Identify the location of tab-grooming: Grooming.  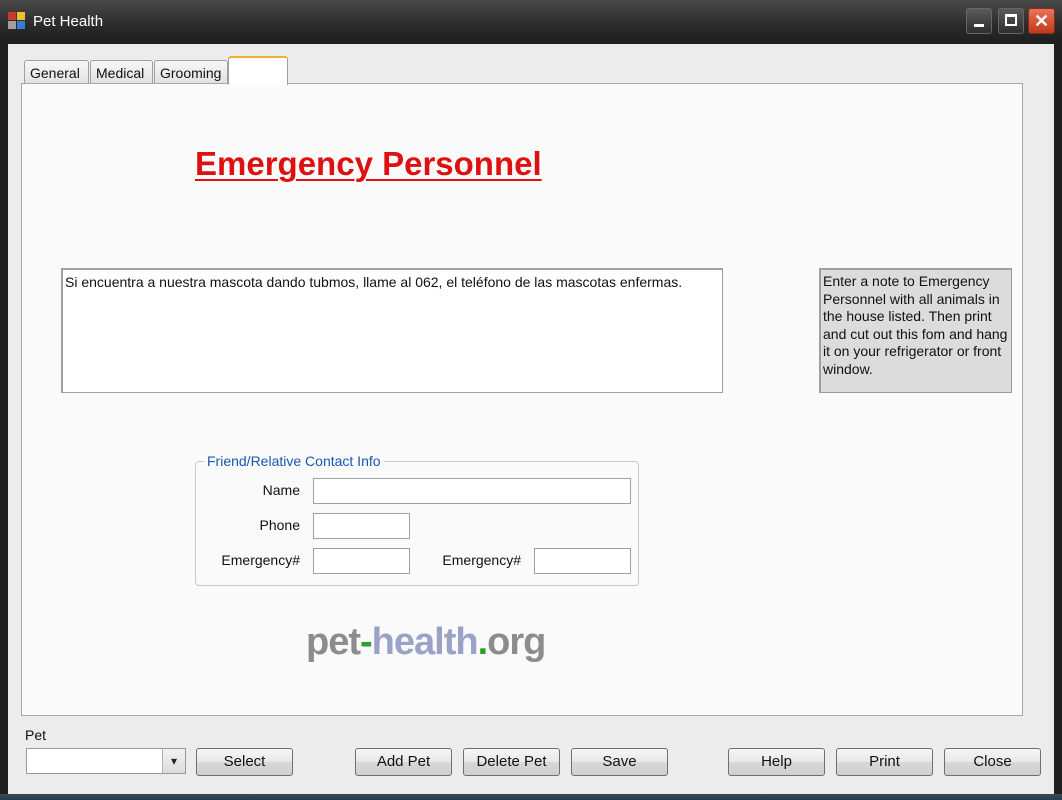
(191, 72).